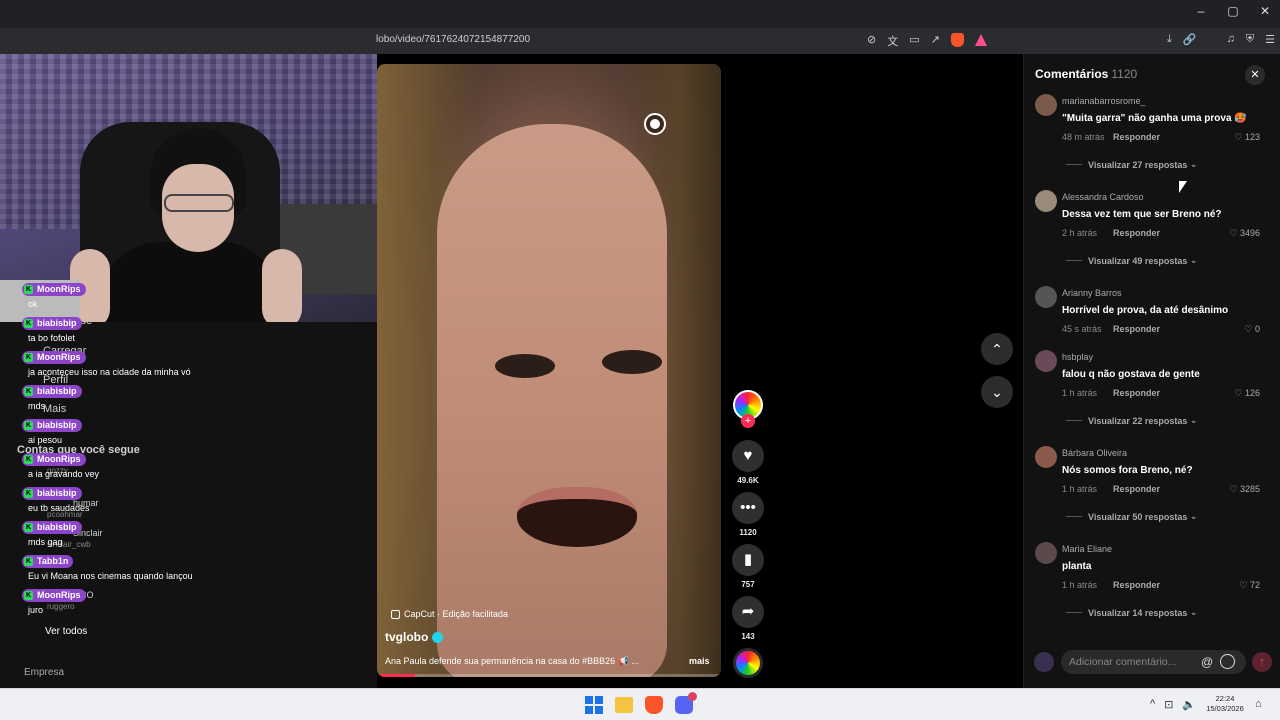 This screenshot has width=1280, height=720. Describe the element at coordinates (1131, 612) in the screenshot. I see `view-replies-button: Visualizar 14 respostas ⌄` at that location.